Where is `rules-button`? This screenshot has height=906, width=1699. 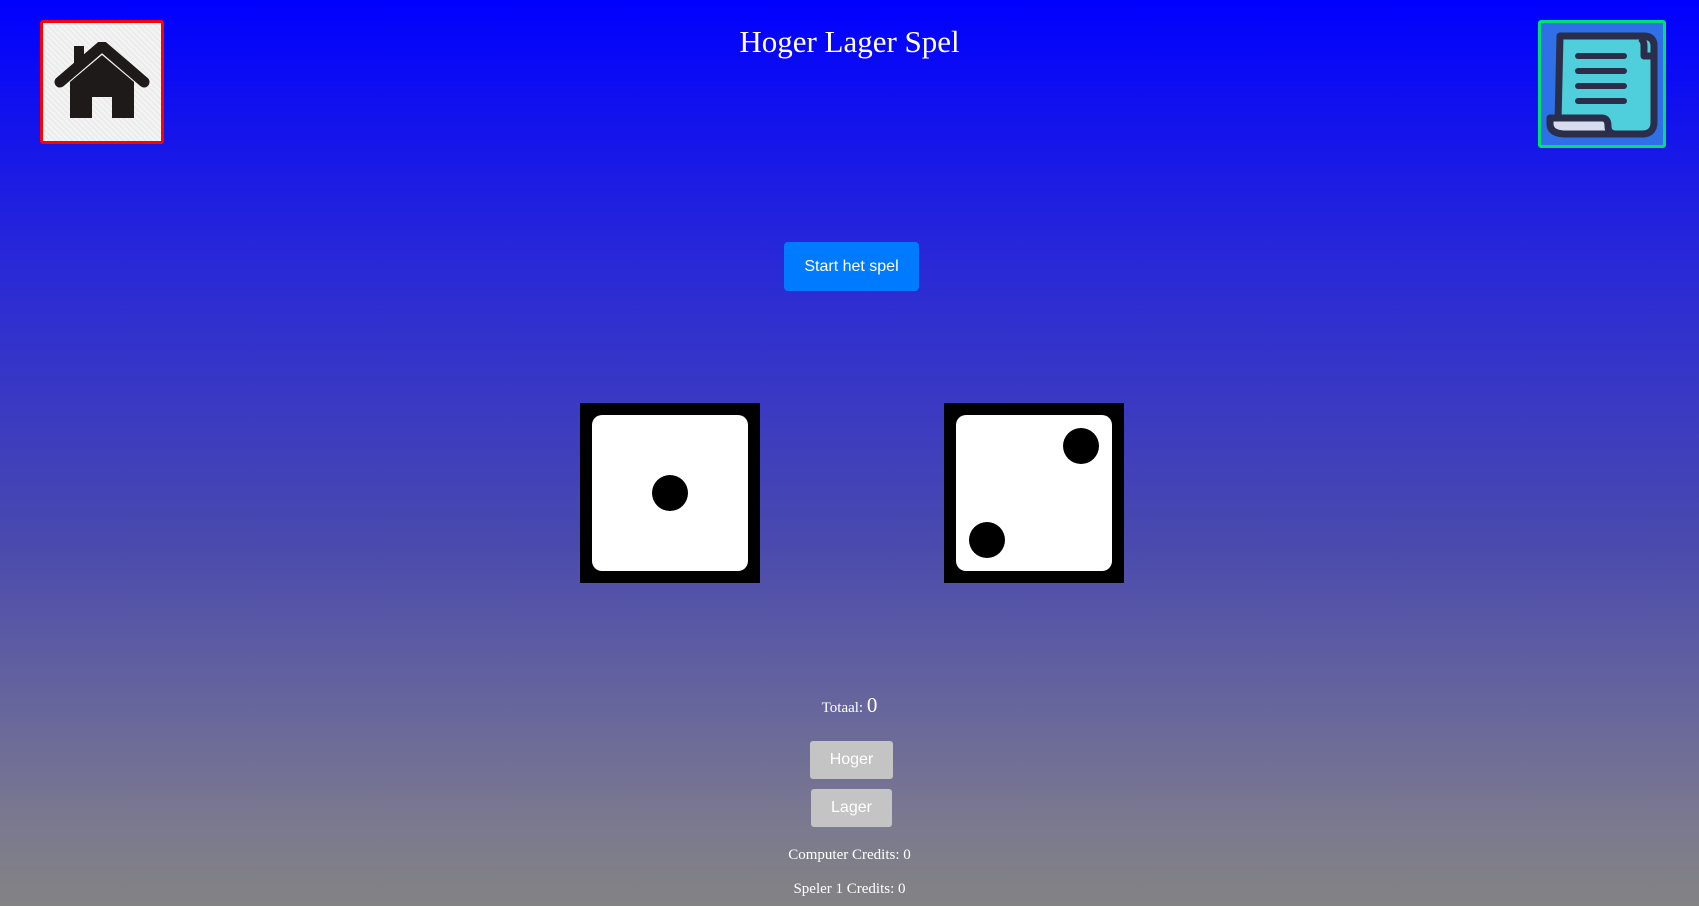 rules-button is located at coordinates (1602, 84).